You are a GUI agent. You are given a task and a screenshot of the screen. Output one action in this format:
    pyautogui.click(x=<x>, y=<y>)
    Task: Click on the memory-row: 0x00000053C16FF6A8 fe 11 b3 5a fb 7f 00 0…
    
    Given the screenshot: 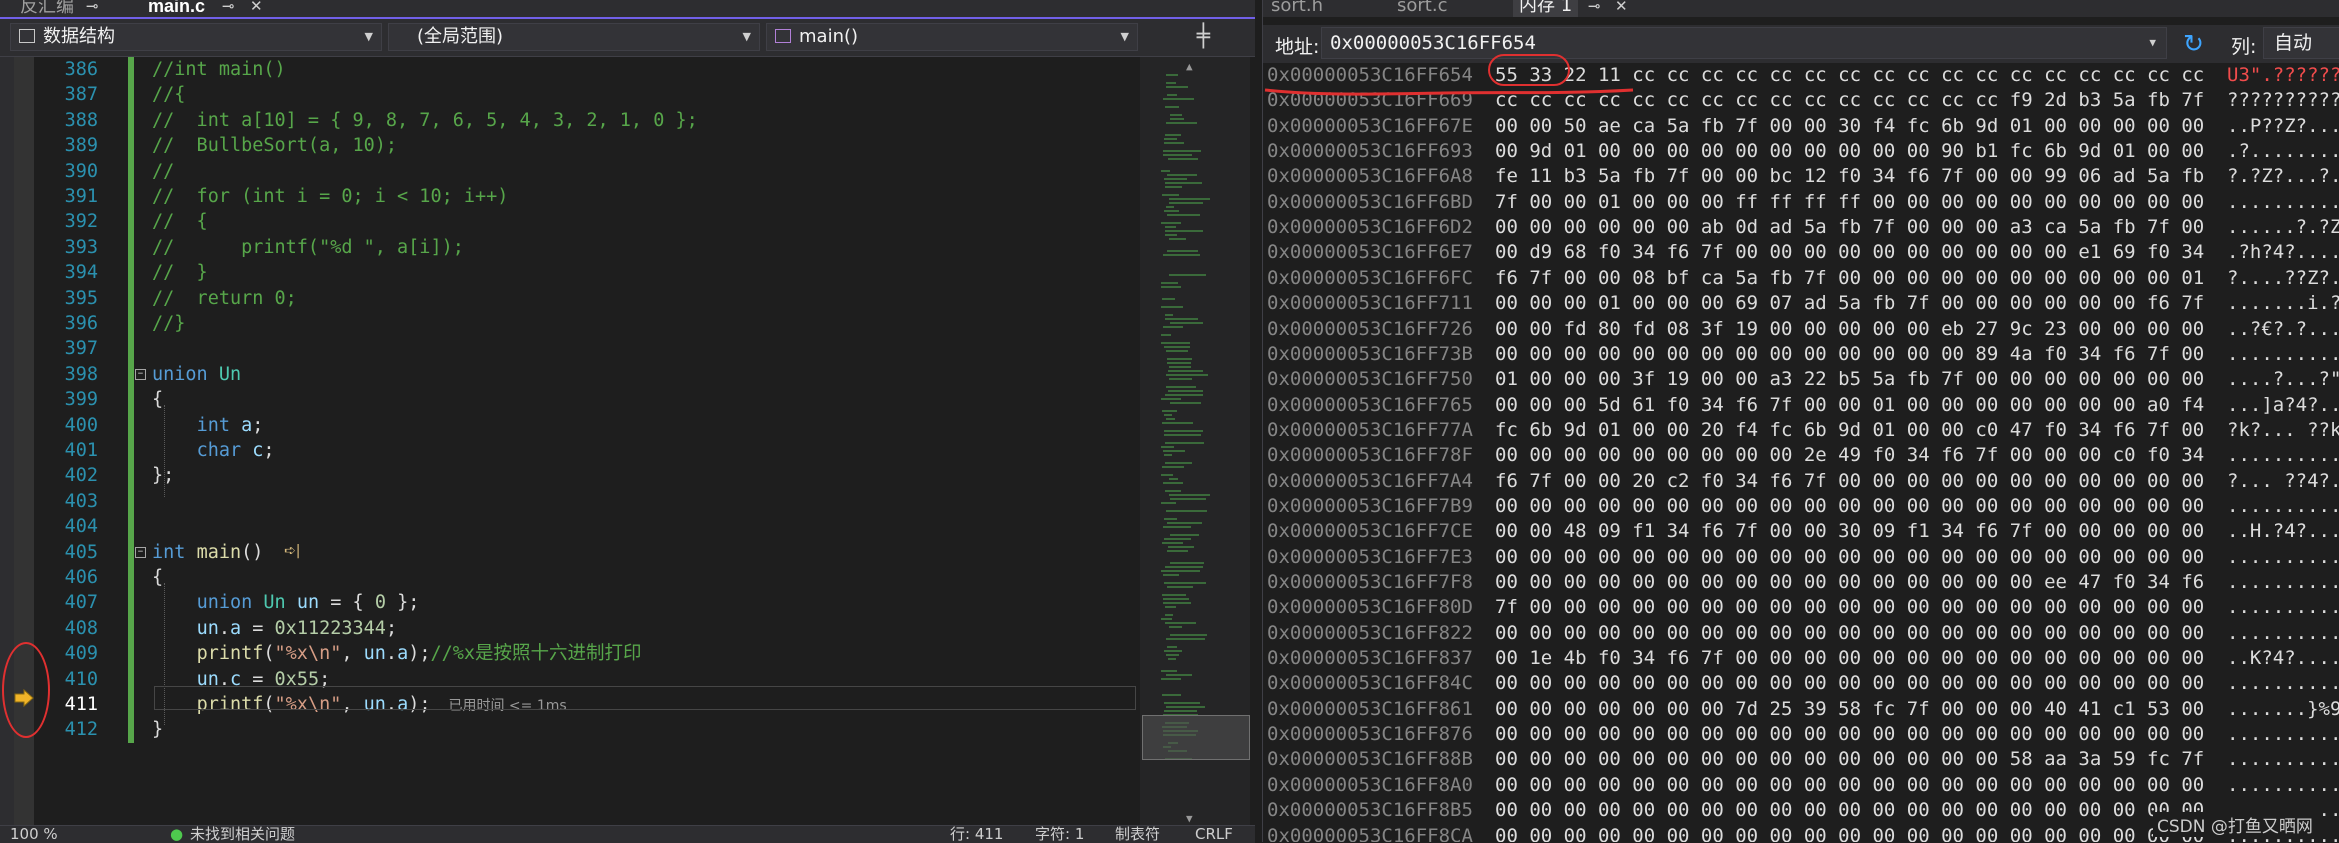 What is the action you would take?
    pyautogui.click(x=1801, y=176)
    